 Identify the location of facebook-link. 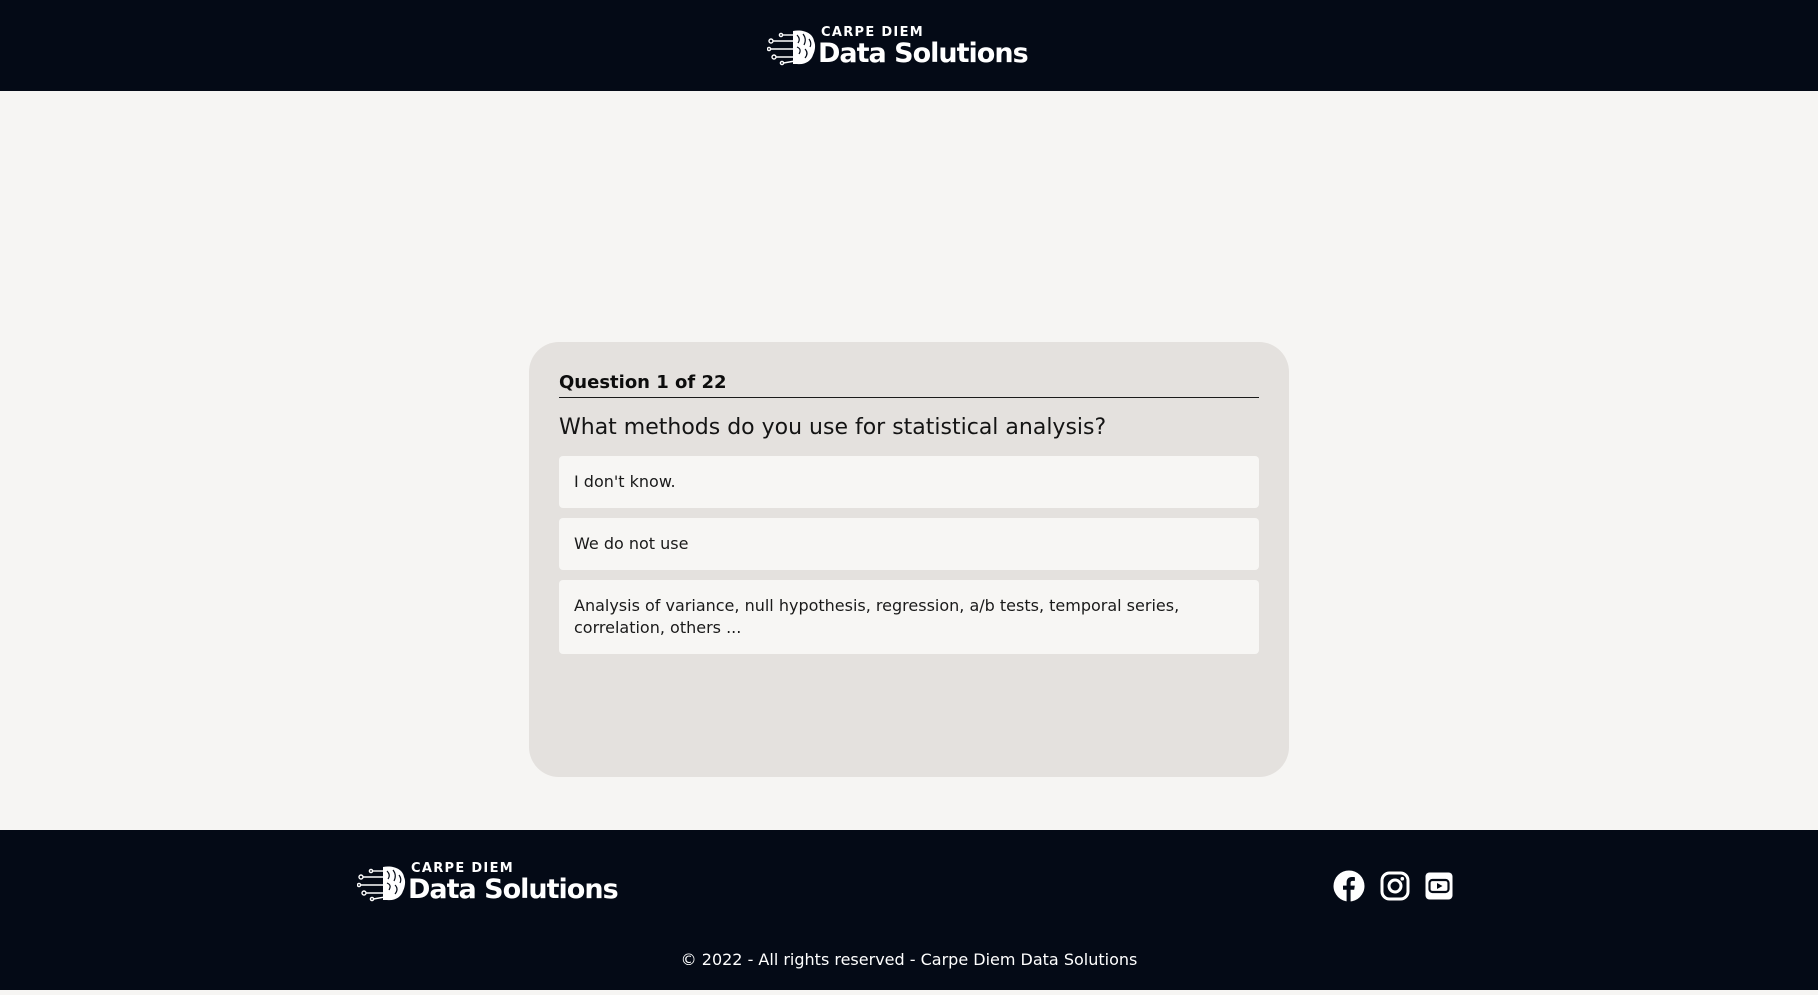
(1349, 886).